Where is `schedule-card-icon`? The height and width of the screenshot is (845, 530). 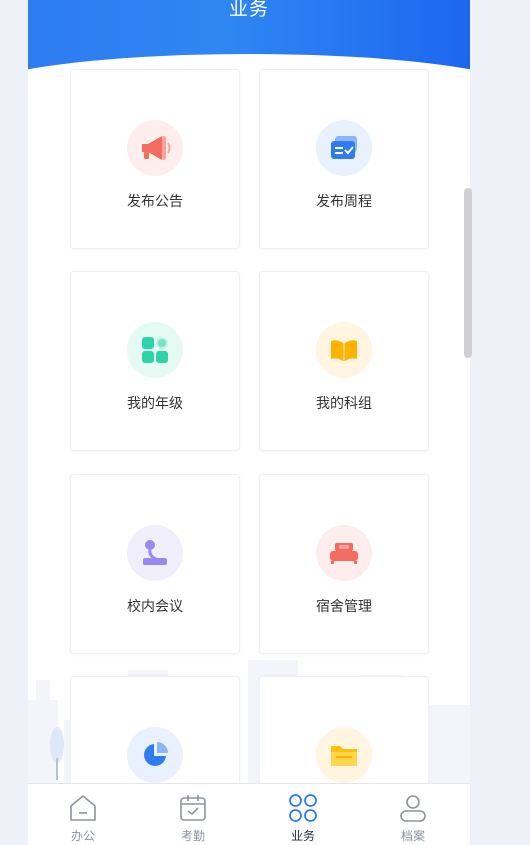 schedule-card-icon is located at coordinates (344, 148).